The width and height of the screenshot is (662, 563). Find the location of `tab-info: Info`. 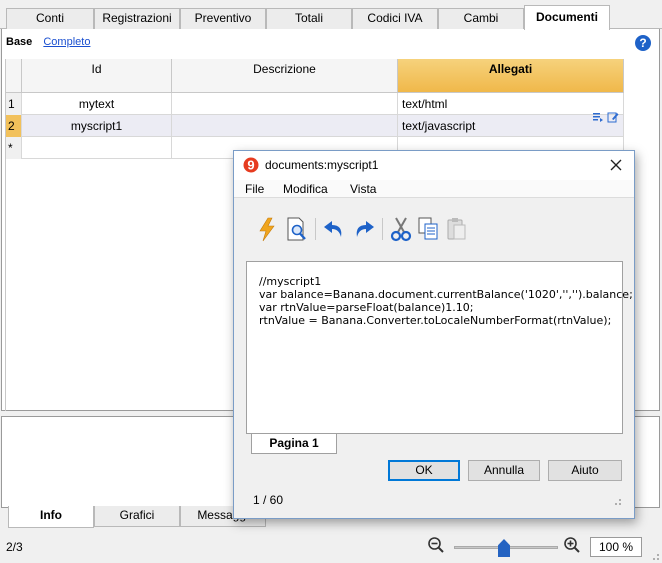

tab-info: Info is located at coordinates (51, 517).